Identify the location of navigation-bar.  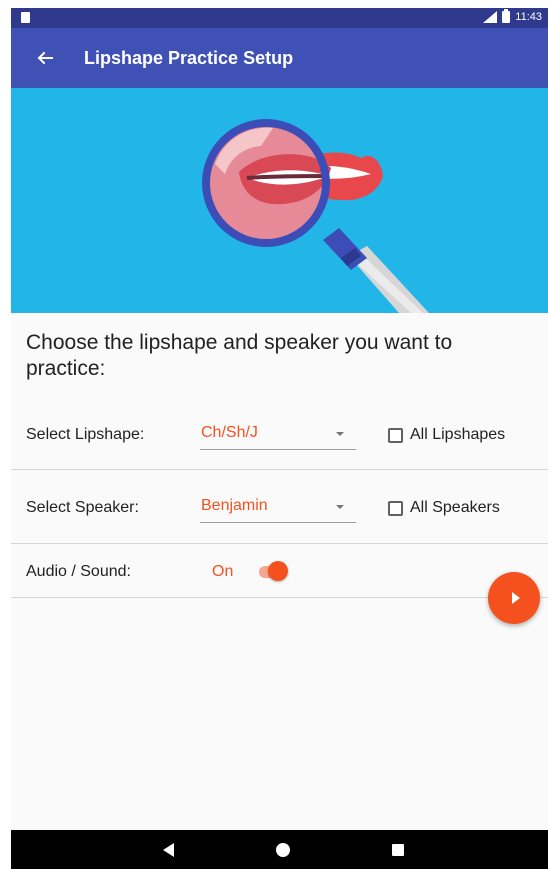
(279, 849).